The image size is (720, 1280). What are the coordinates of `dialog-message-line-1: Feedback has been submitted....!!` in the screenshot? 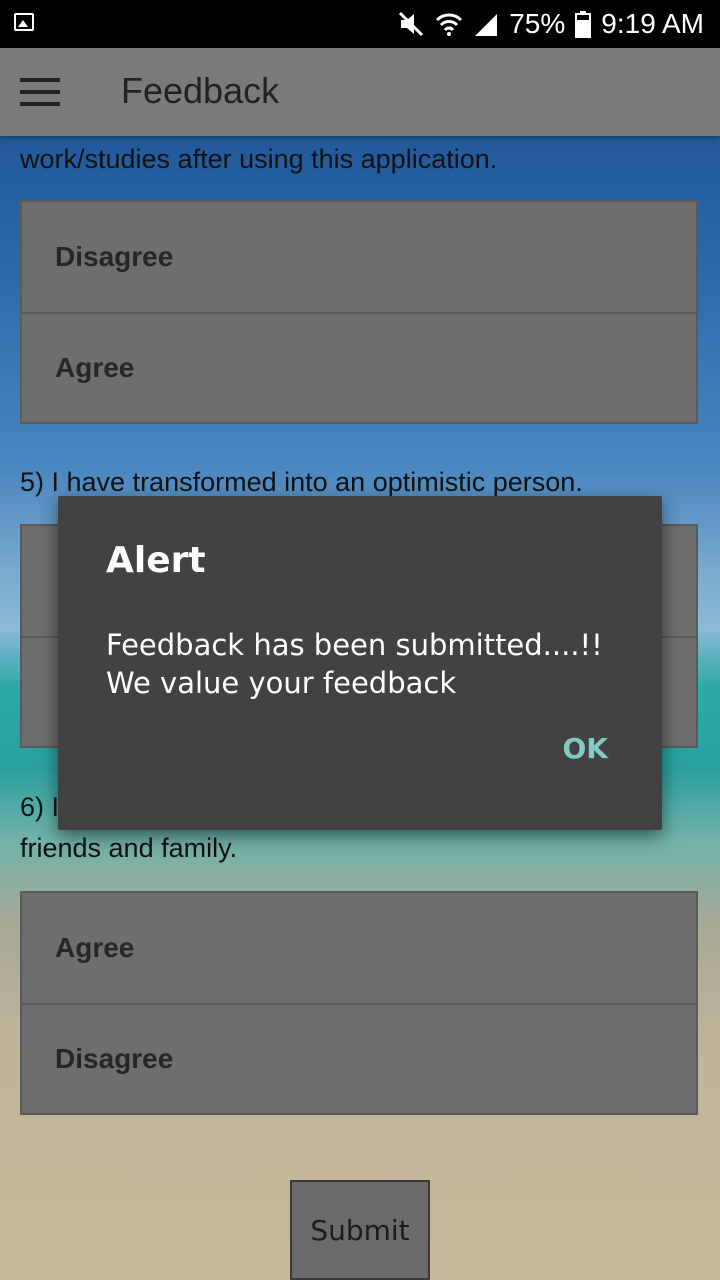 It's located at (354, 645).